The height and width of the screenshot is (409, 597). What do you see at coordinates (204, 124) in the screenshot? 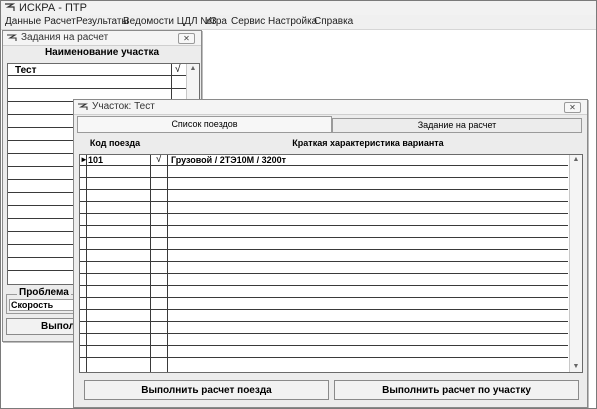
I see `tab-train-list: Список поездов` at bounding box center [204, 124].